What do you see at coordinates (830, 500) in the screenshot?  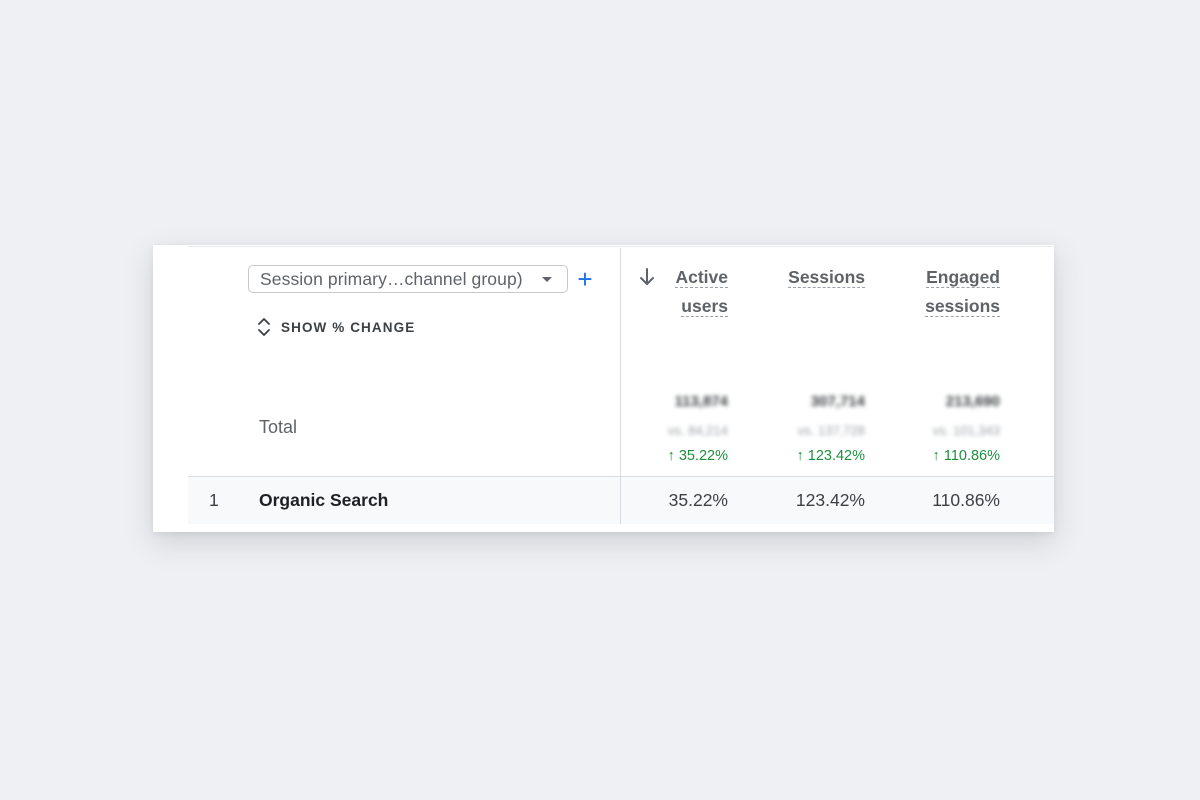 I see `row-value: 123.42%` at bounding box center [830, 500].